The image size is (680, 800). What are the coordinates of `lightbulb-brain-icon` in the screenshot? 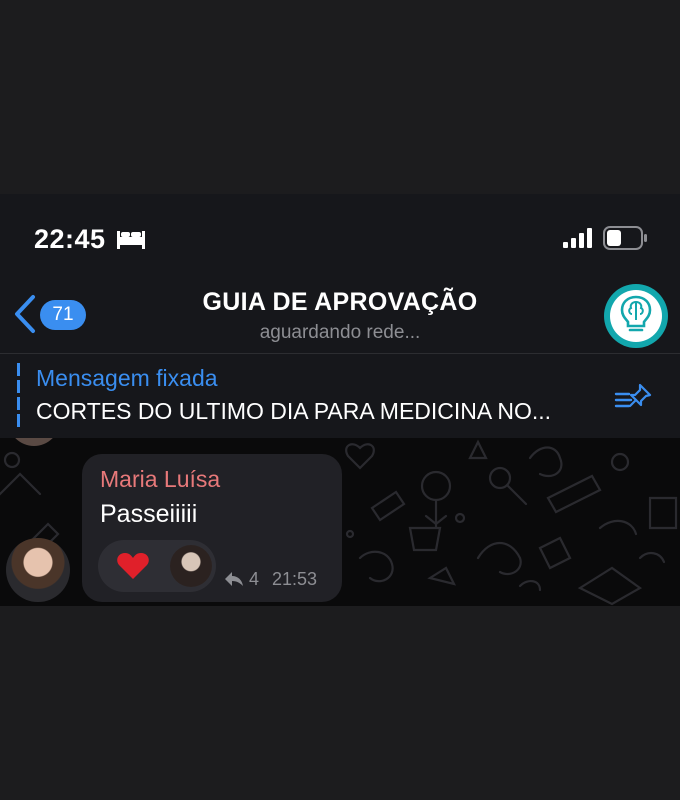 It's located at (636, 316).